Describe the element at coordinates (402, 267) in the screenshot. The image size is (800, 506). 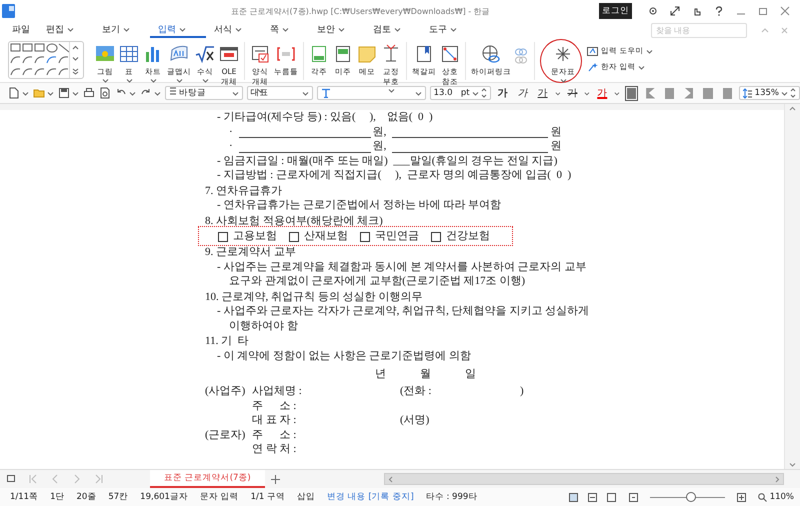
I see `document-line: - 사업주는 근로계약을 체결함과 동시에 본 계약서를 사본하여 근로자의 교부` at that location.